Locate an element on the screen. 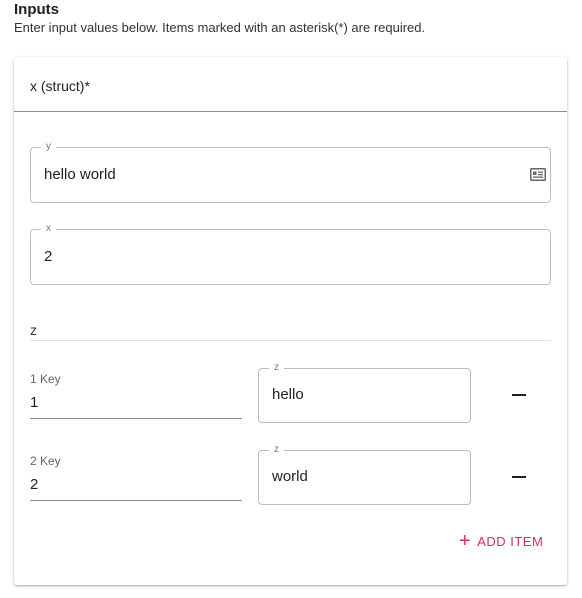 This screenshot has height=598, width=582. y-field: y hello world is located at coordinates (290, 171).